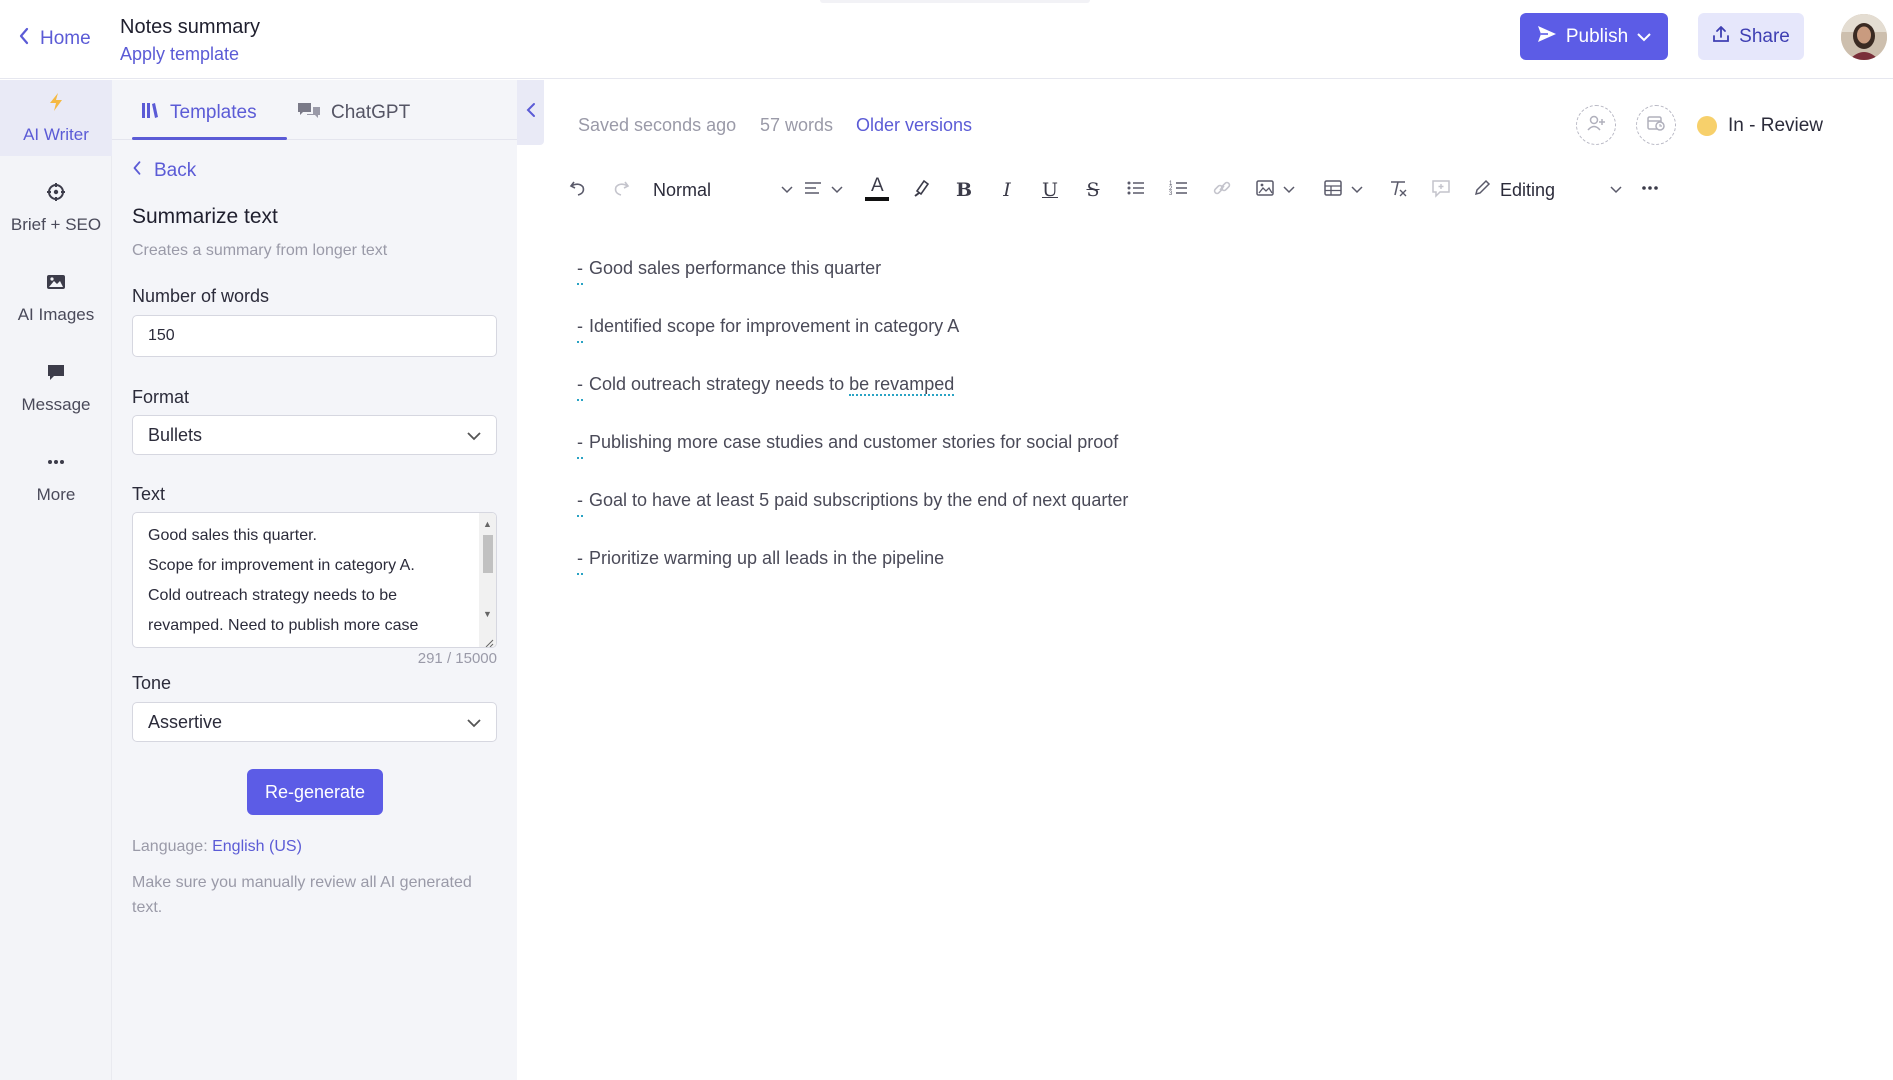  What do you see at coordinates (1760, 126) in the screenshot?
I see `review-status: In - Review` at bounding box center [1760, 126].